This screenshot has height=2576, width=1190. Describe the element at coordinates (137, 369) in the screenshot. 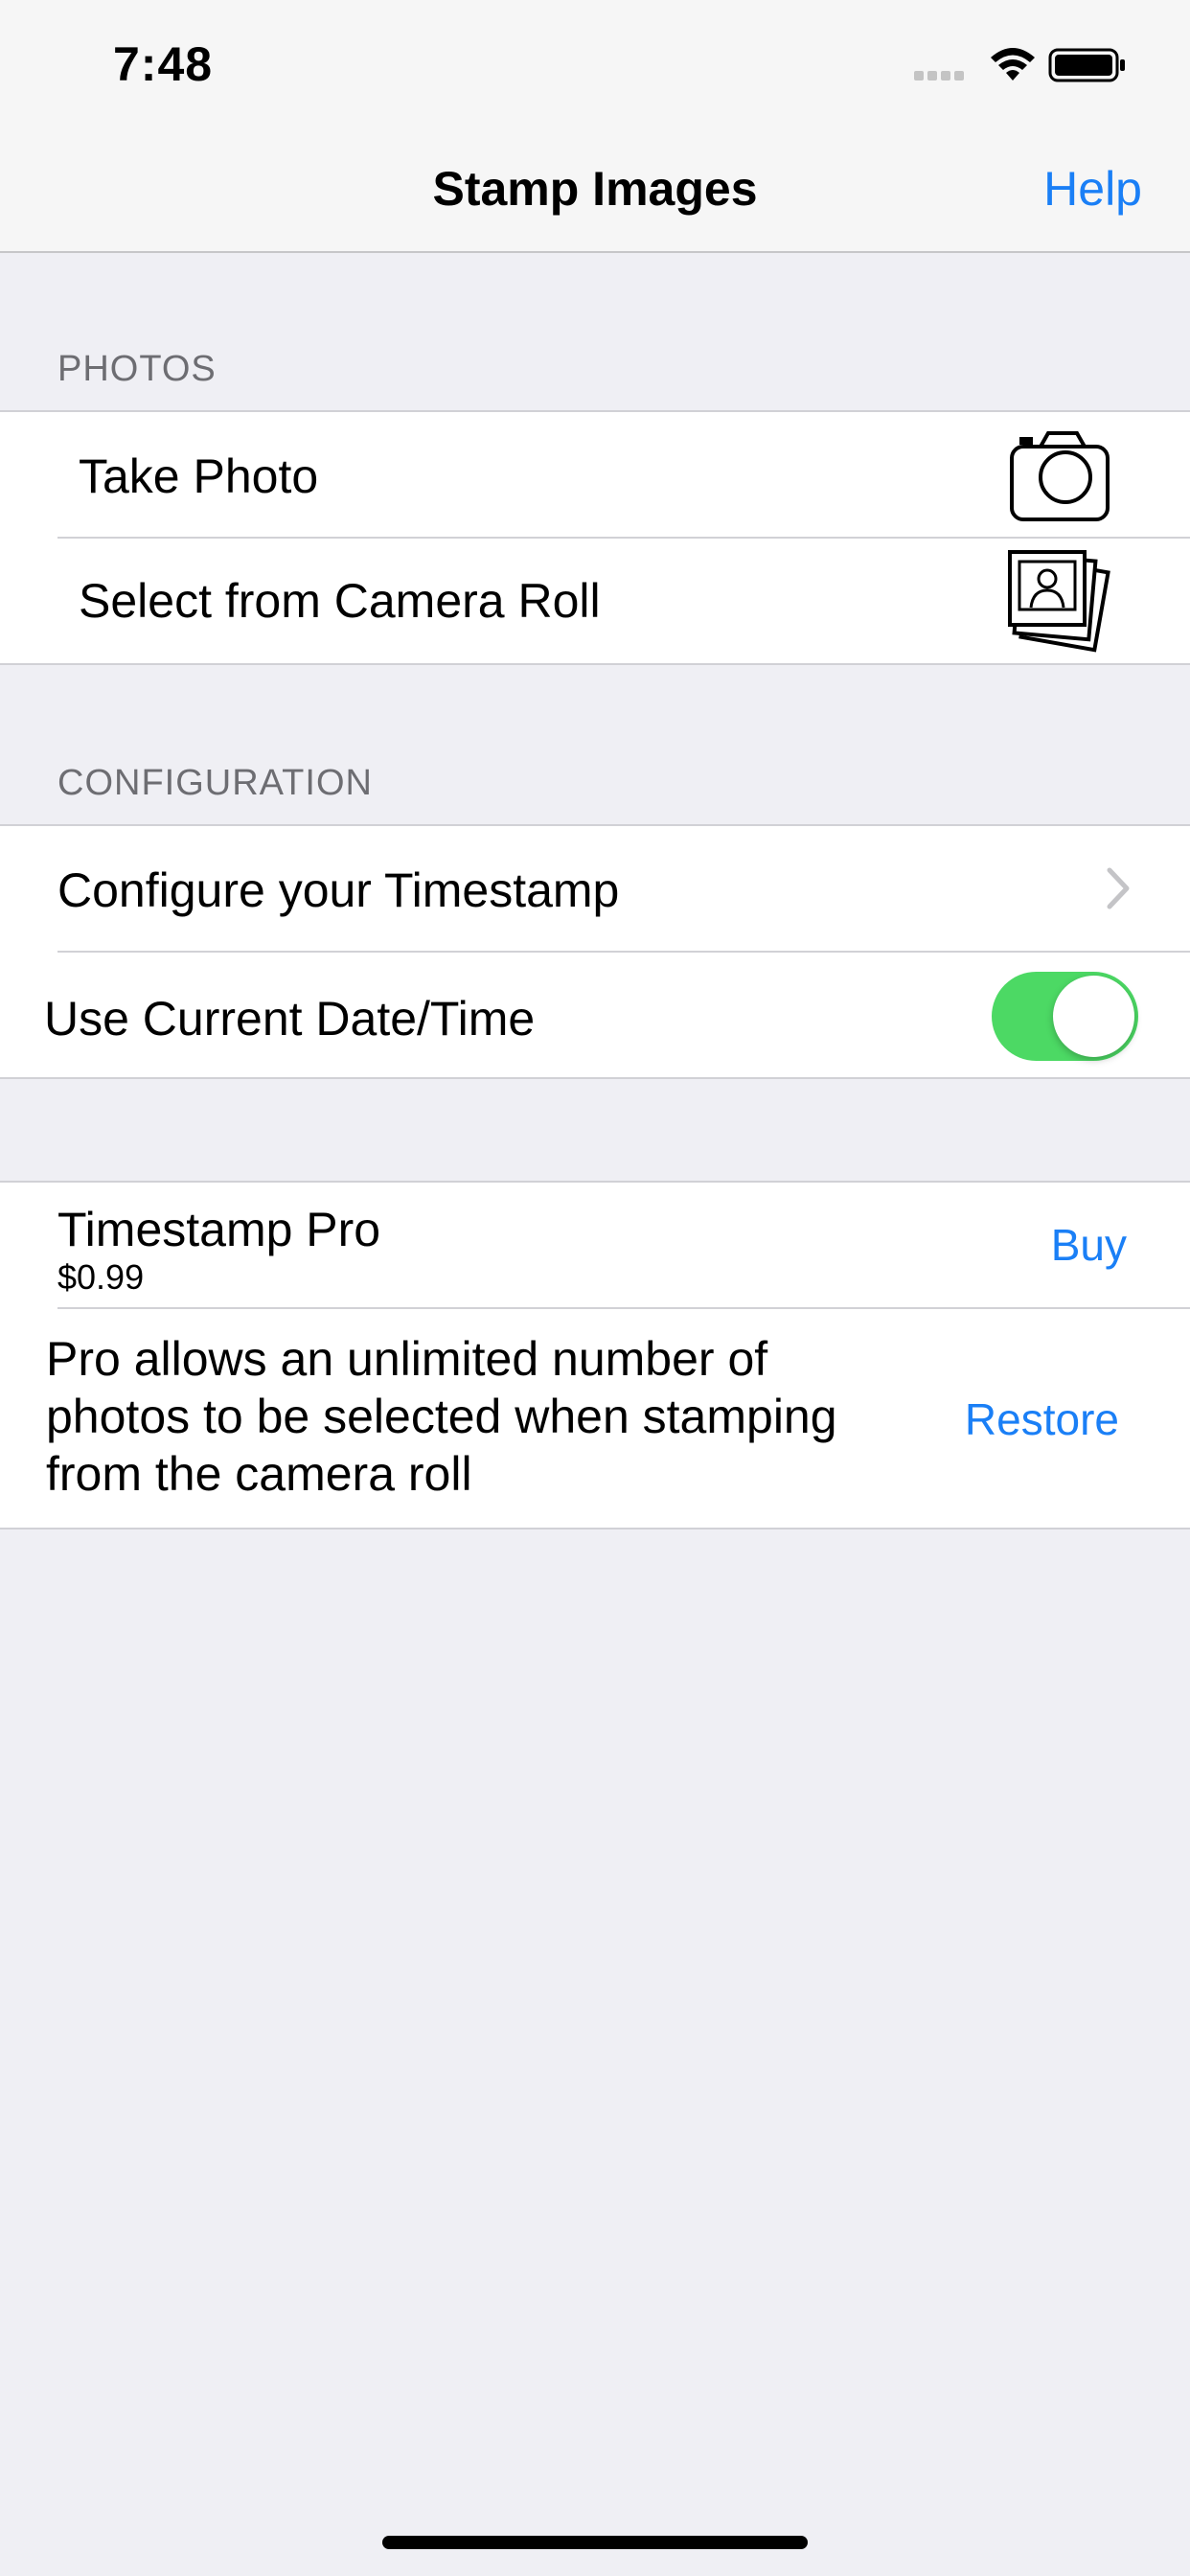

I see `section-header-photos: PHOTOS` at that location.